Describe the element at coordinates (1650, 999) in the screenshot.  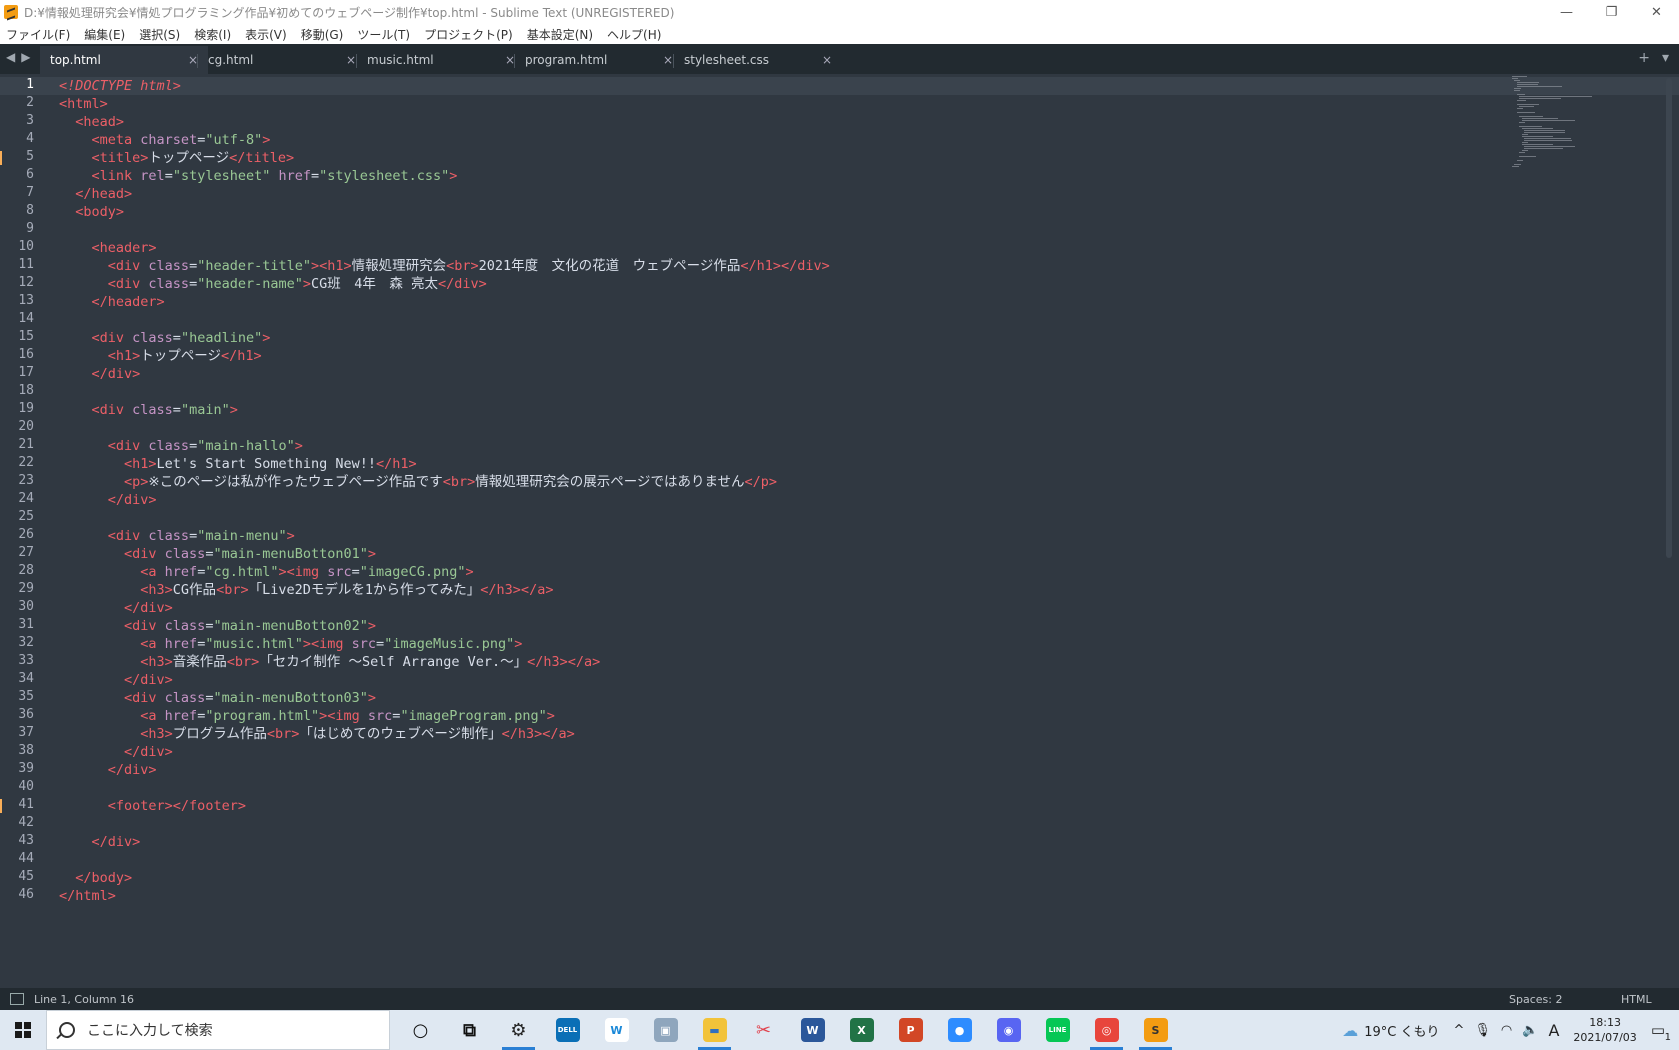
I see `syntax-setting: HTML` at that location.